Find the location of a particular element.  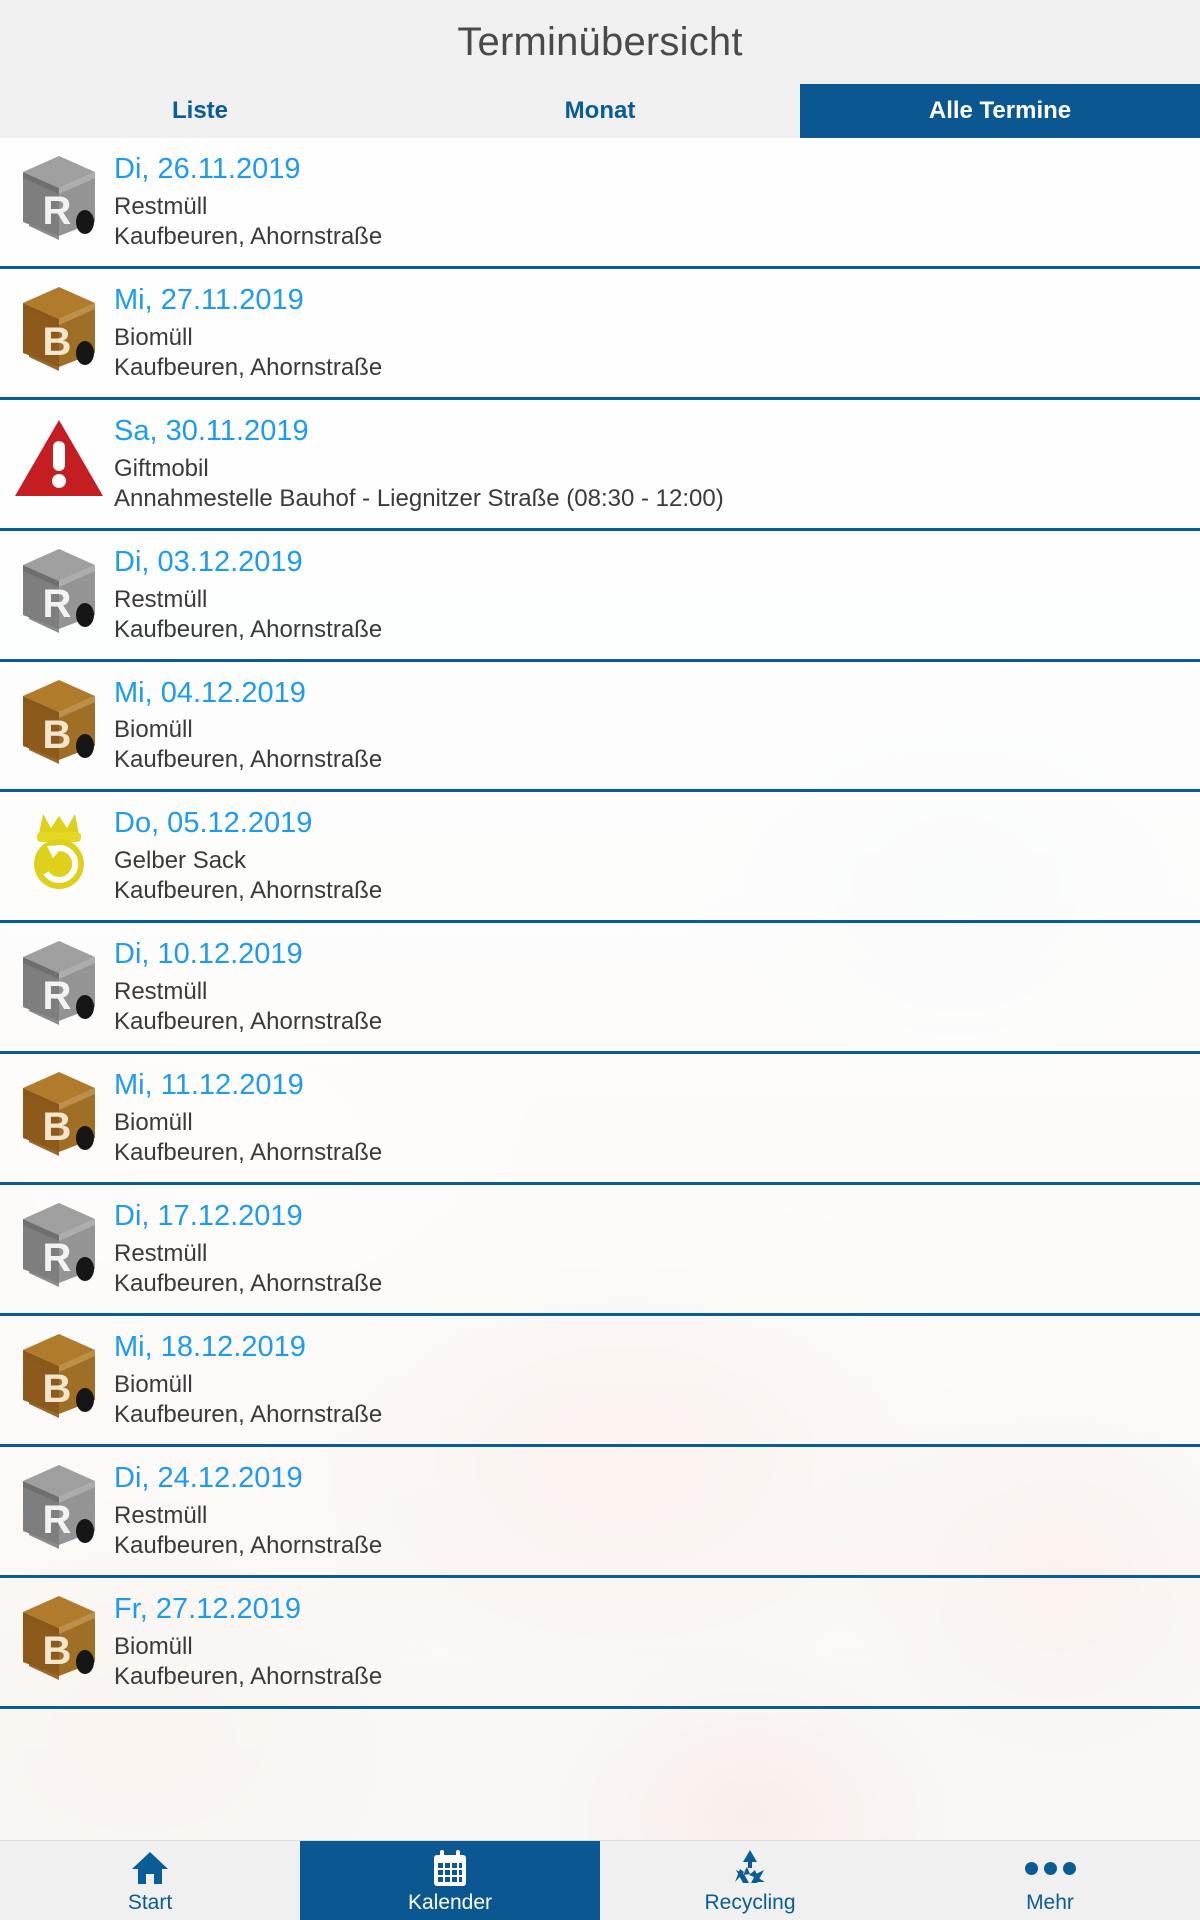

nav-kalender: Kalender is located at coordinates (450, 1880).